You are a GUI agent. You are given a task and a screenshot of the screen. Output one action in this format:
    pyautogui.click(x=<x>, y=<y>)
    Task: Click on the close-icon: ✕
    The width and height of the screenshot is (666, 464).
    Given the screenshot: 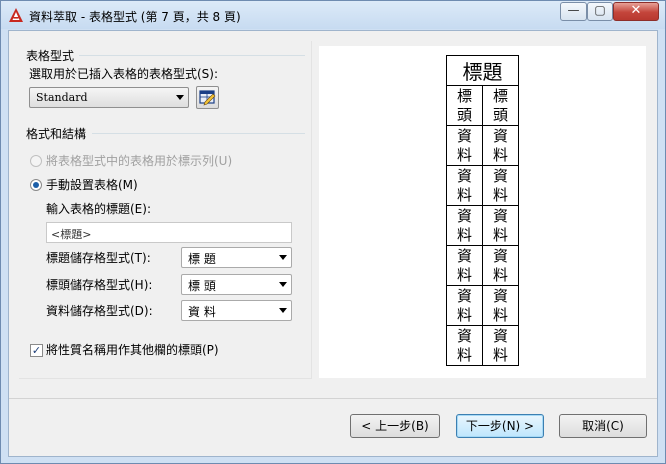 What is the action you would take?
    pyautogui.click(x=636, y=10)
    